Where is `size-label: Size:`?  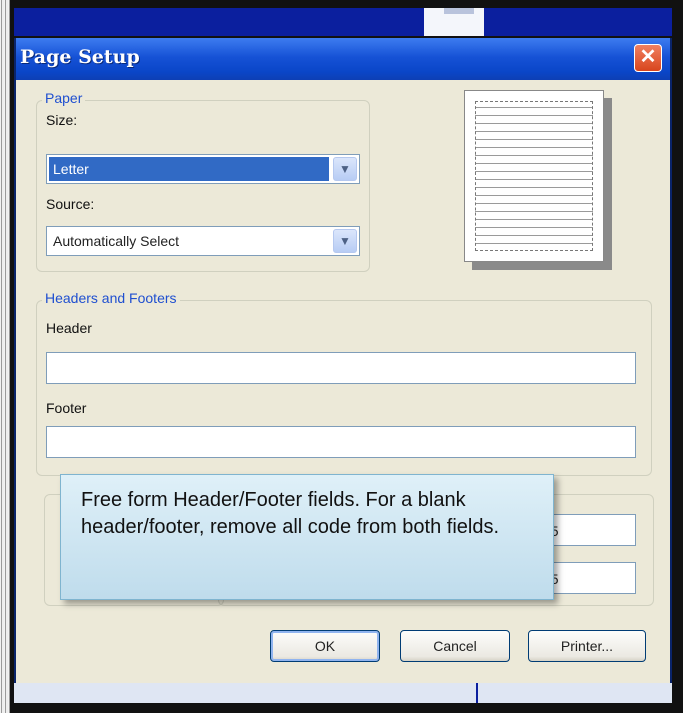
size-label: Size: is located at coordinates (62, 120).